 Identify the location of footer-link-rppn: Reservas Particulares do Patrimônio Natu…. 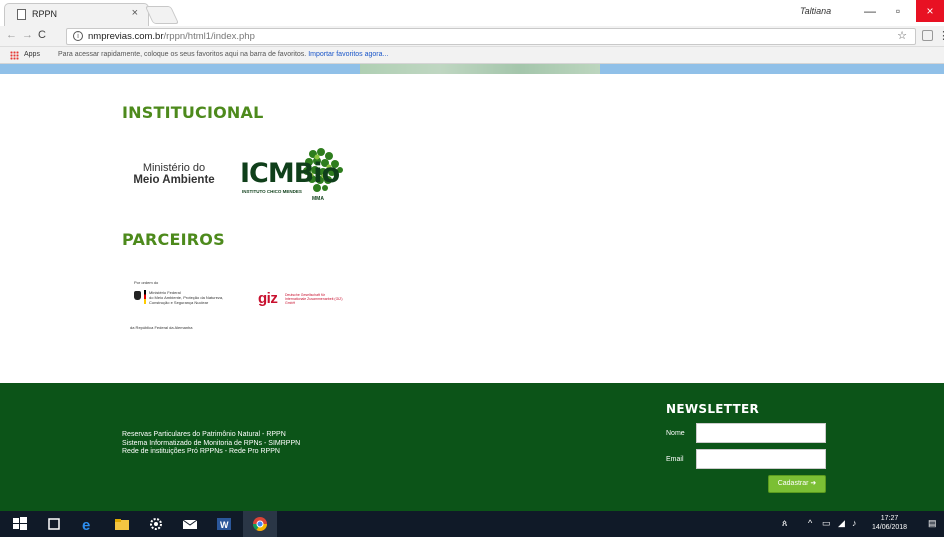
(211, 435).